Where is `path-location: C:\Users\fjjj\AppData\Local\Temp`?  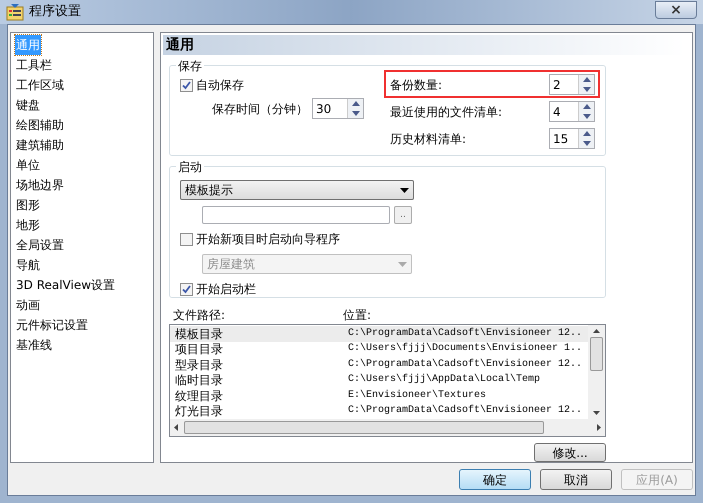 path-location: C:\Users\fjjj\AppData\Local\Temp is located at coordinates (444, 380).